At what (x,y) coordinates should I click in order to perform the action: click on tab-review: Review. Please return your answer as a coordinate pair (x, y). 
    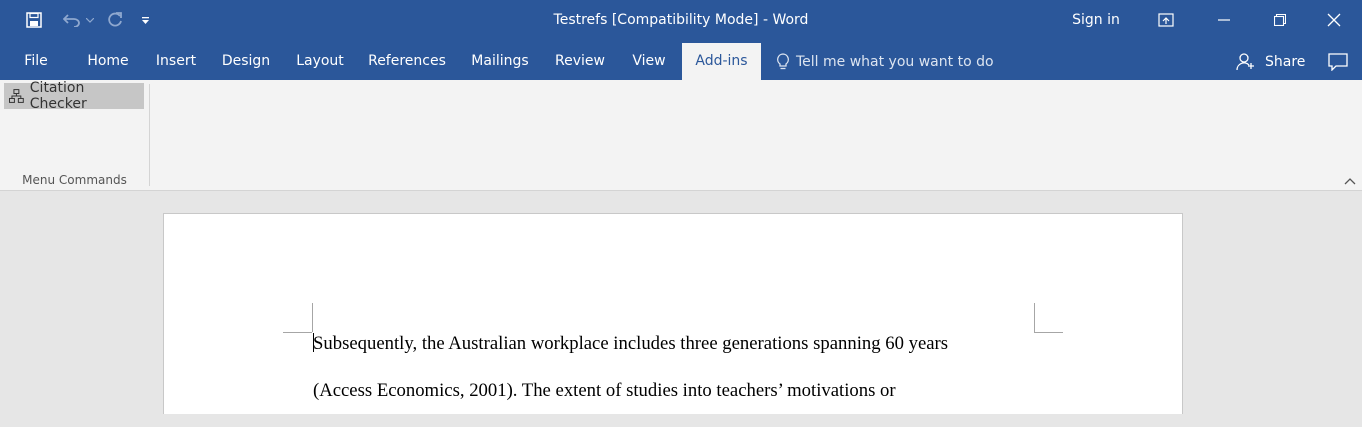
    Looking at the image, I should click on (580, 61).